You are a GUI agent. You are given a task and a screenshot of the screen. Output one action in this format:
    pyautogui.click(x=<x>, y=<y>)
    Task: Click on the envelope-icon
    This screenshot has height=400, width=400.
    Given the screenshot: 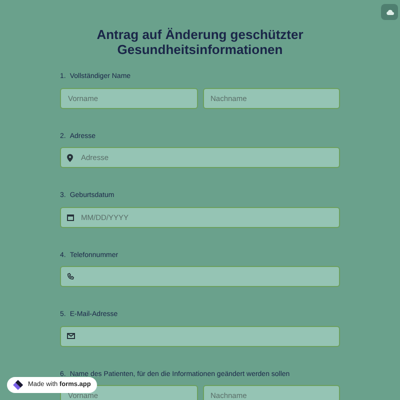 What is the action you would take?
    pyautogui.click(x=71, y=335)
    